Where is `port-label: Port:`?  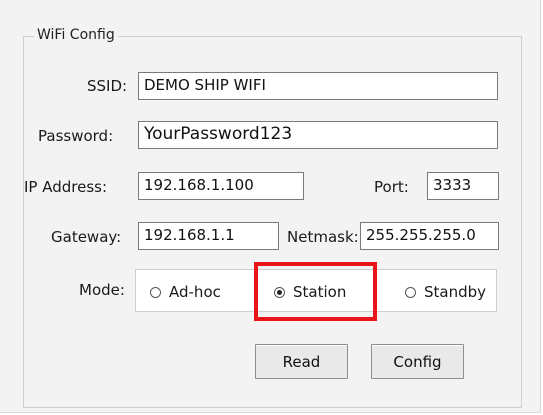 port-label: Port: is located at coordinates (391, 187).